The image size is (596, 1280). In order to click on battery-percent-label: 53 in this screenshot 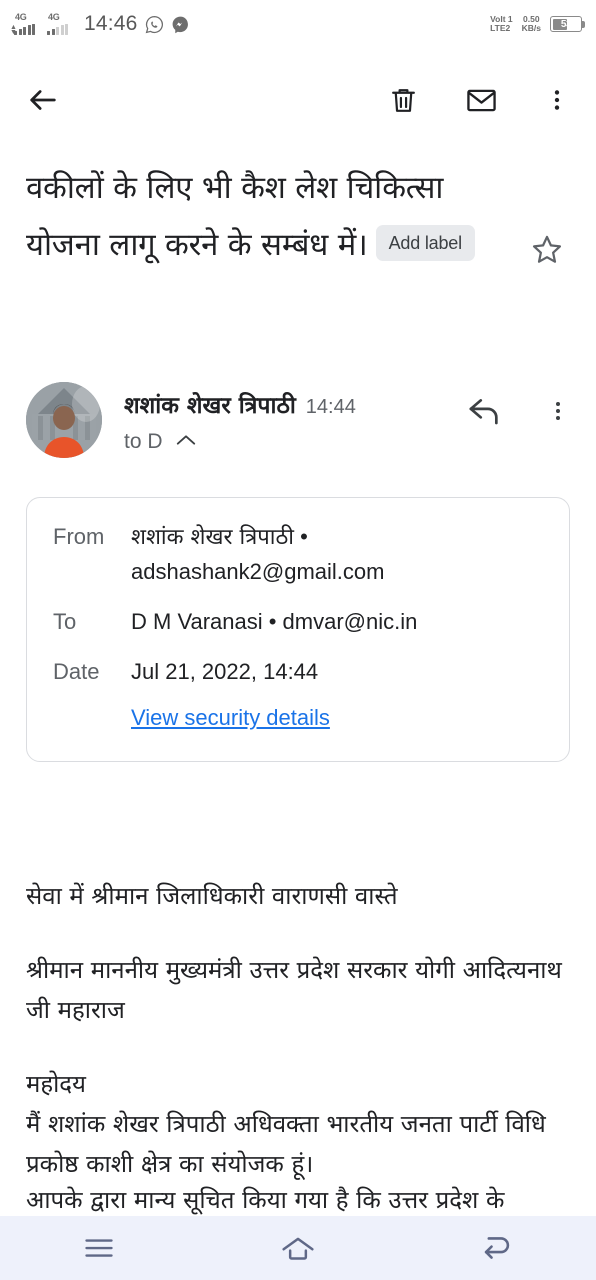, I will do `click(566, 24)`.